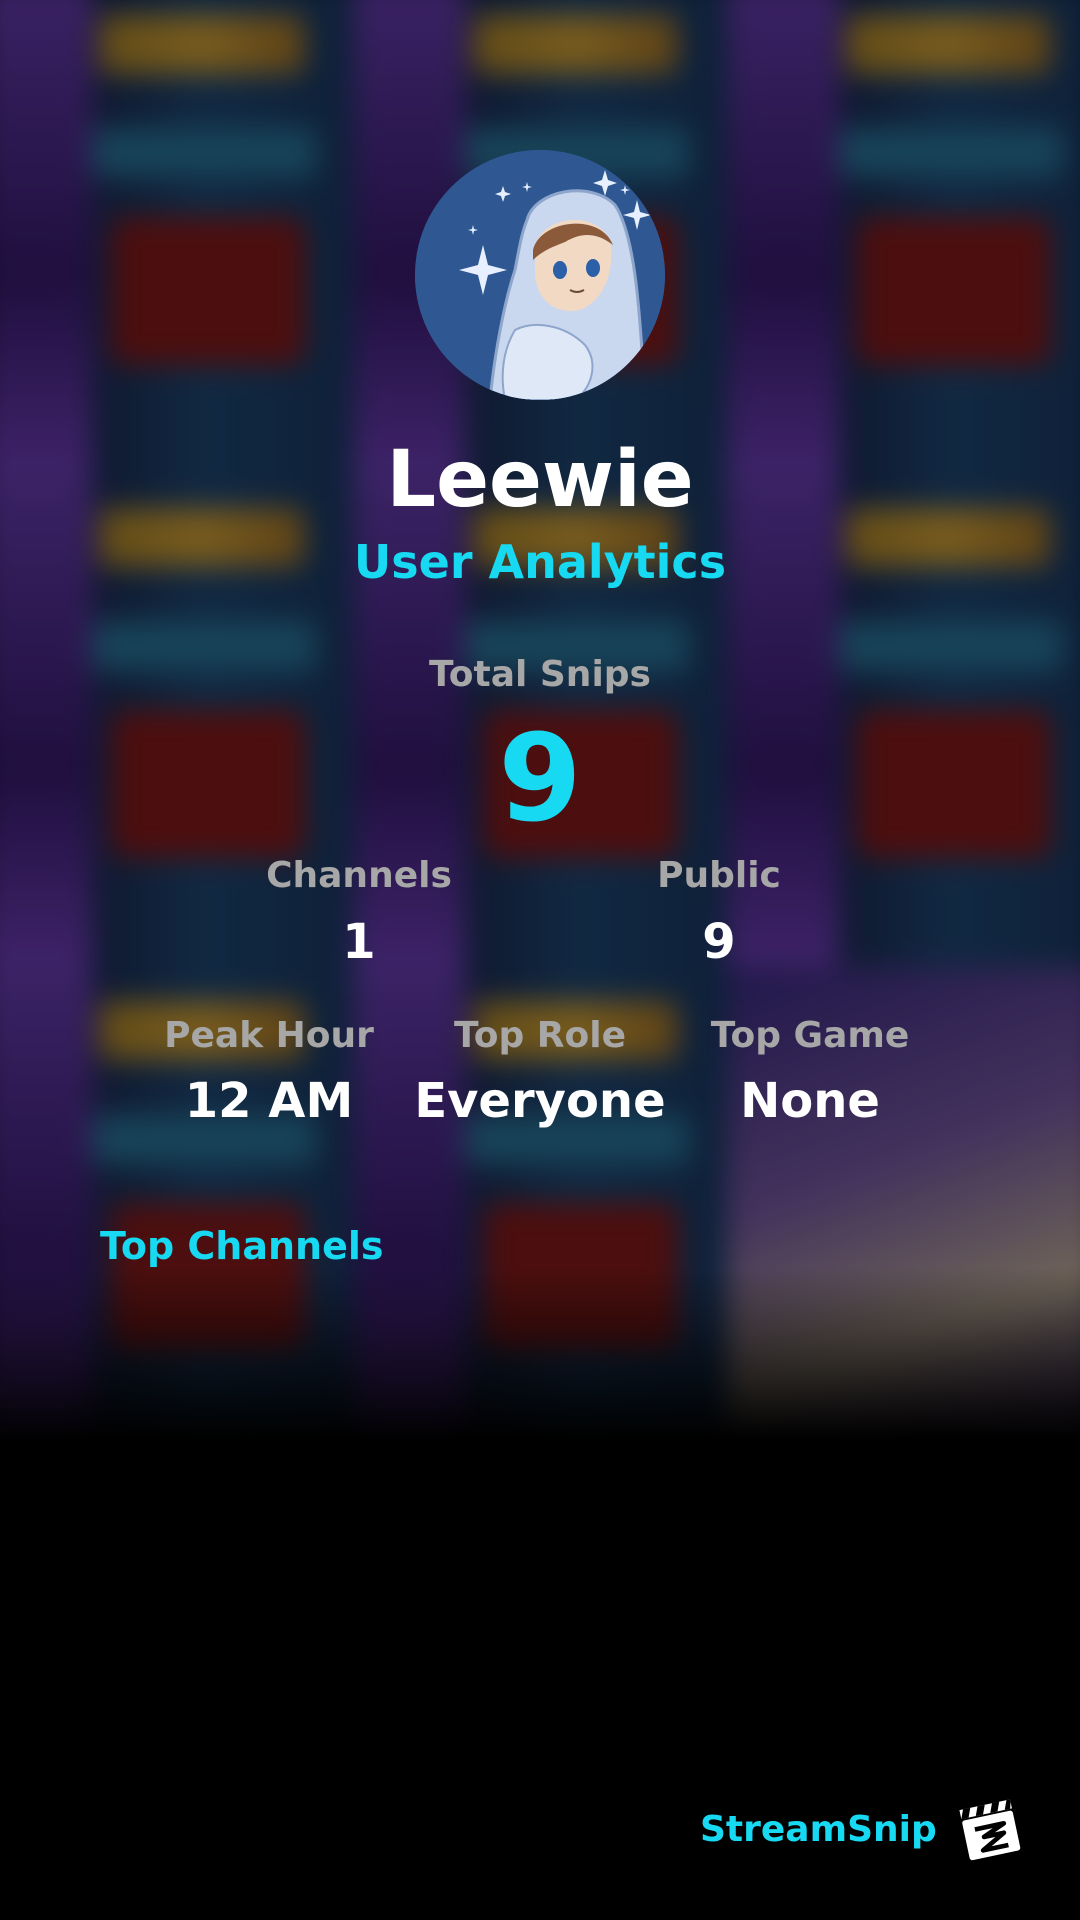  Describe the element at coordinates (818, 1829) in the screenshot. I see `brand-name: StreamSnip` at that location.